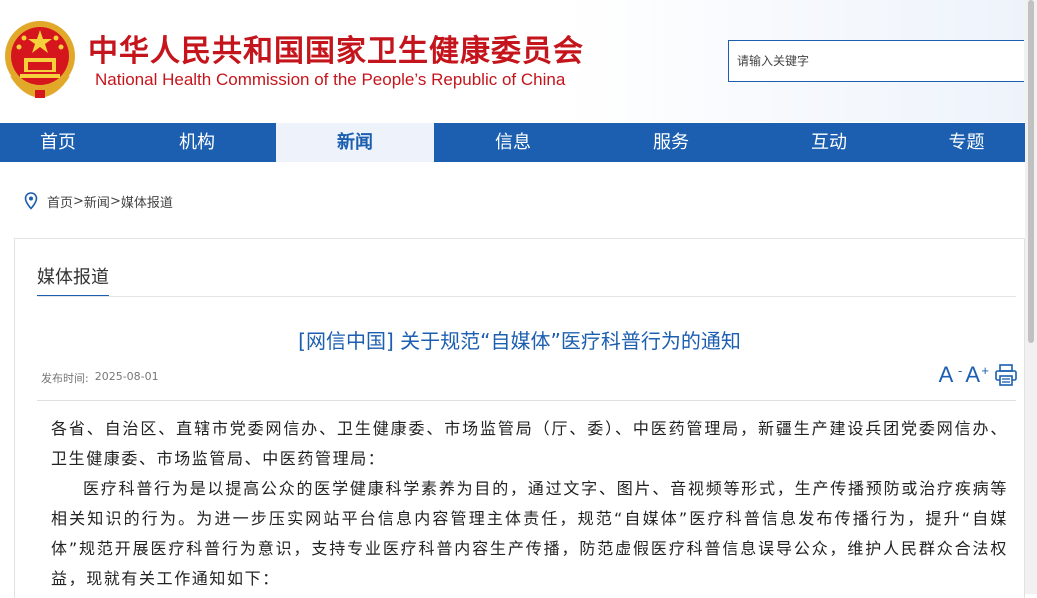  I want to click on national-emblem-icon, so click(40, 58).